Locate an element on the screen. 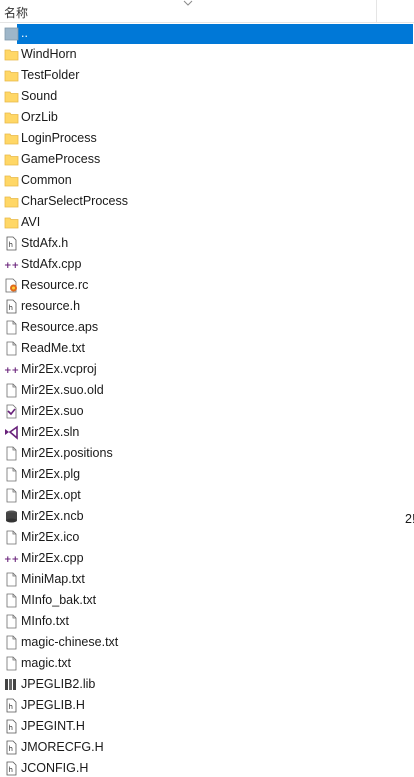  name-column-label: 名称 is located at coordinates (16, 13).